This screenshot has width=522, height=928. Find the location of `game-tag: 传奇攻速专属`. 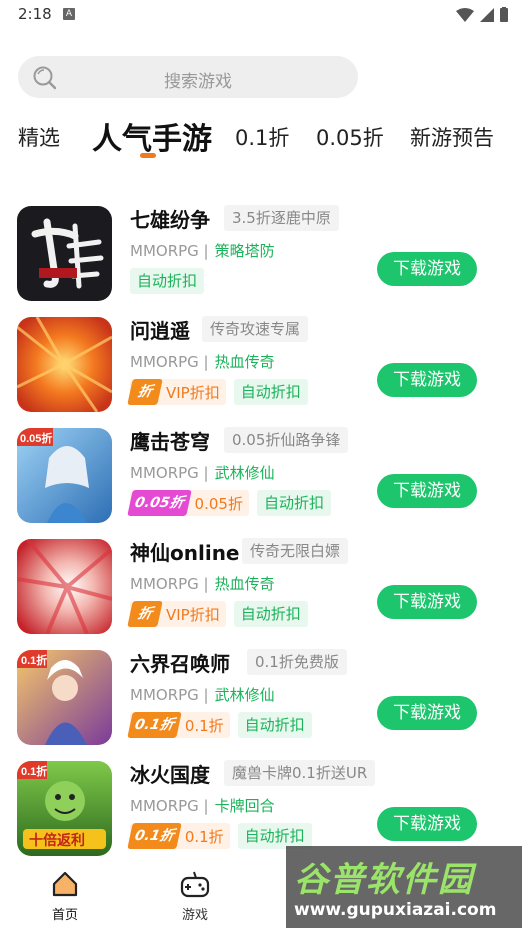

game-tag: 传奇攻速专属 is located at coordinates (255, 329).